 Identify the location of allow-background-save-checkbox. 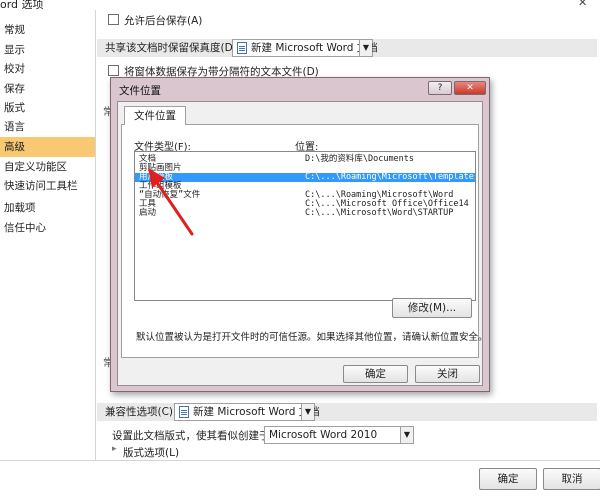
(113, 19).